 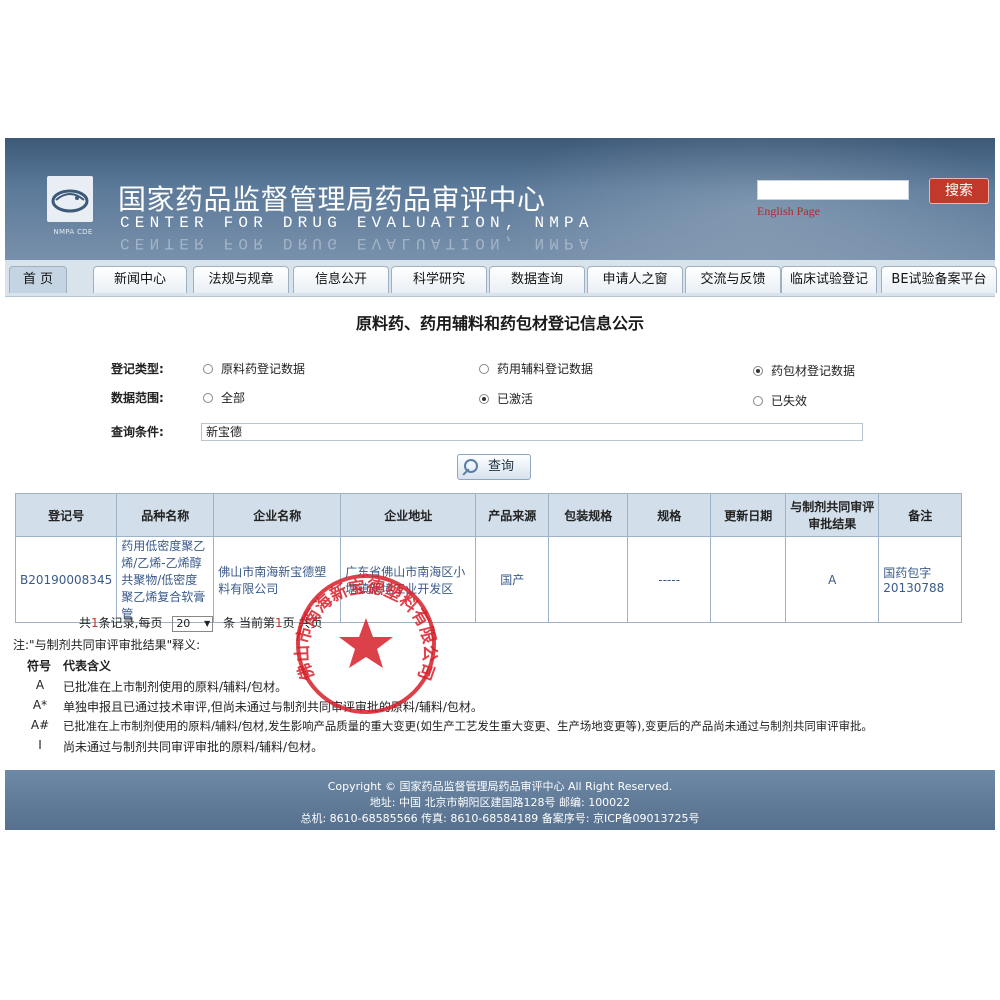 What do you see at coordinates (357, 223) in the screenshot?
I see `site-title-en: CENTER FOR DRUG EVALUATION, NMPA` at bounding box center [357, 223].